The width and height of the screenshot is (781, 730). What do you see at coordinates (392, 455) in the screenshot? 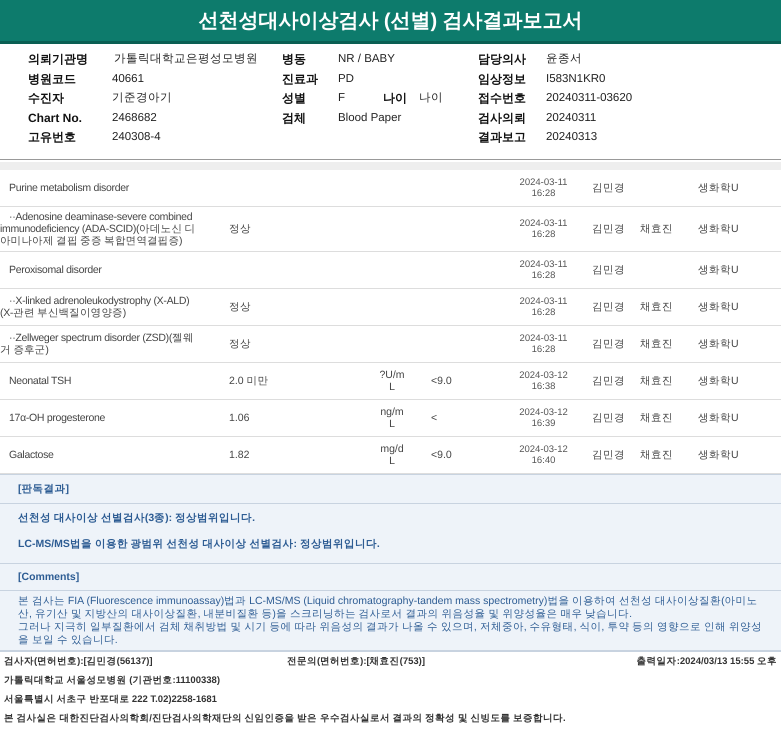
I see `table-cell-text: mg/dL` at bounding box center [392, 455].